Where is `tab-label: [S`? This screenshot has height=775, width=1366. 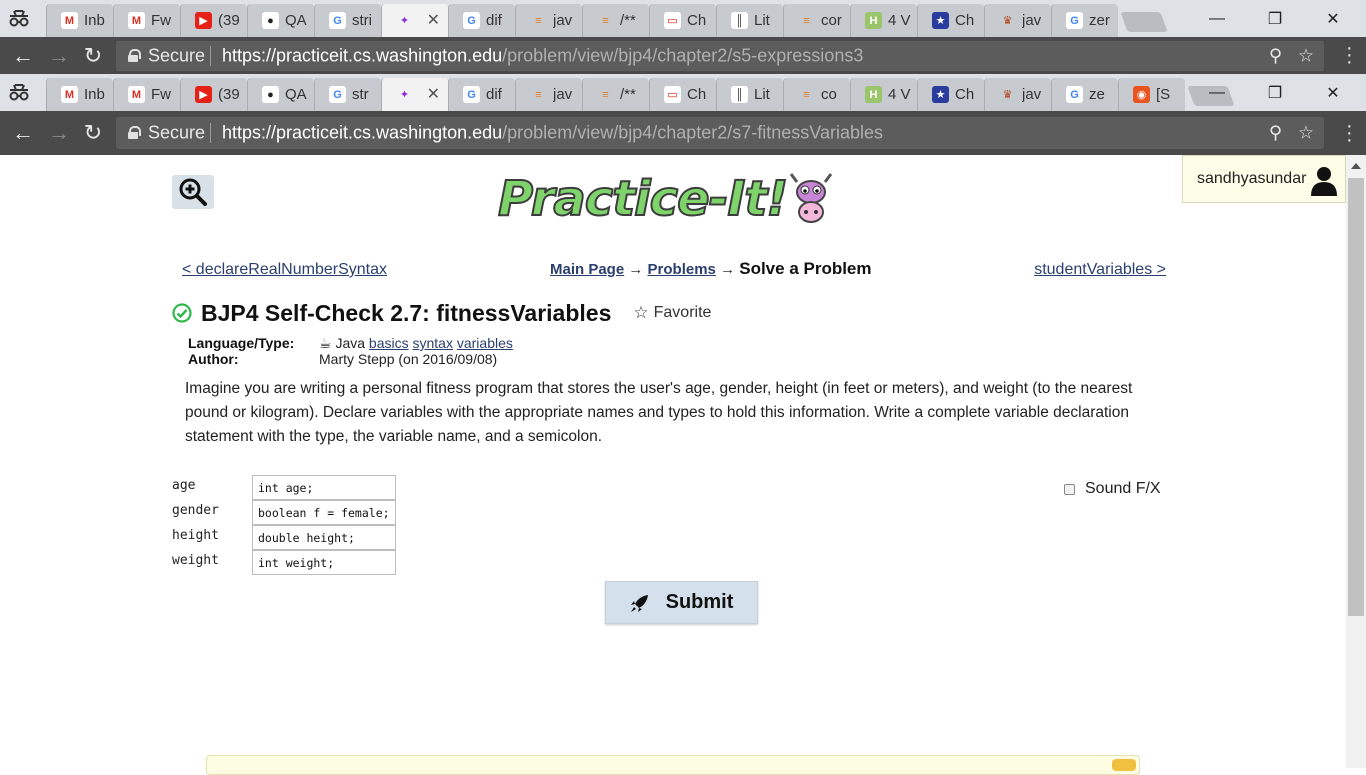
tab-label: [S is located at coordinates (1163, 94).